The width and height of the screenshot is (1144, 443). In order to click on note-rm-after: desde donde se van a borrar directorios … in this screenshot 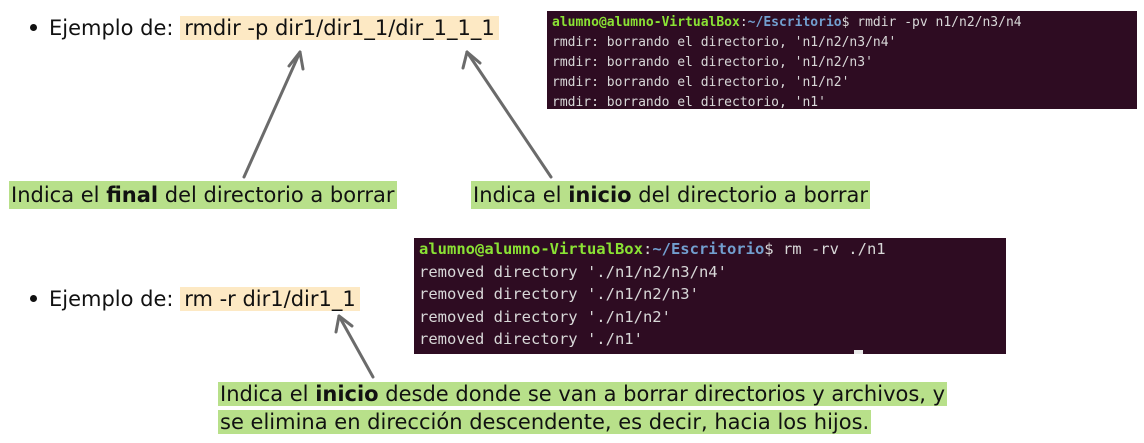, I will do `click(662, 394)`.